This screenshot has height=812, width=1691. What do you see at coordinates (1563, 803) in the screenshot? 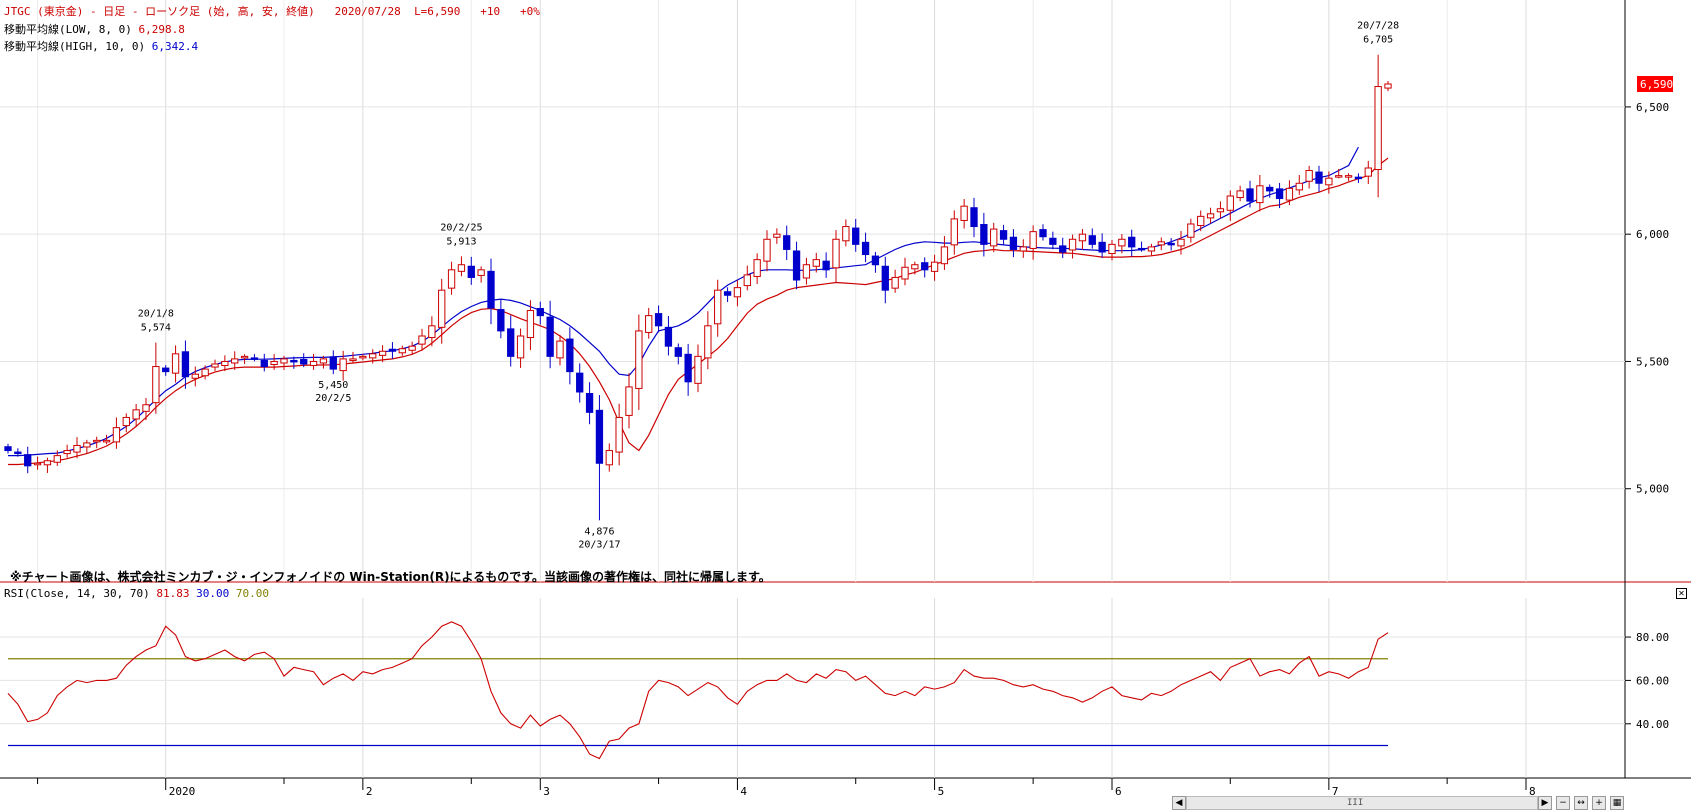
I see `zoom-out-button: −` at bounding box center [1563, 803].